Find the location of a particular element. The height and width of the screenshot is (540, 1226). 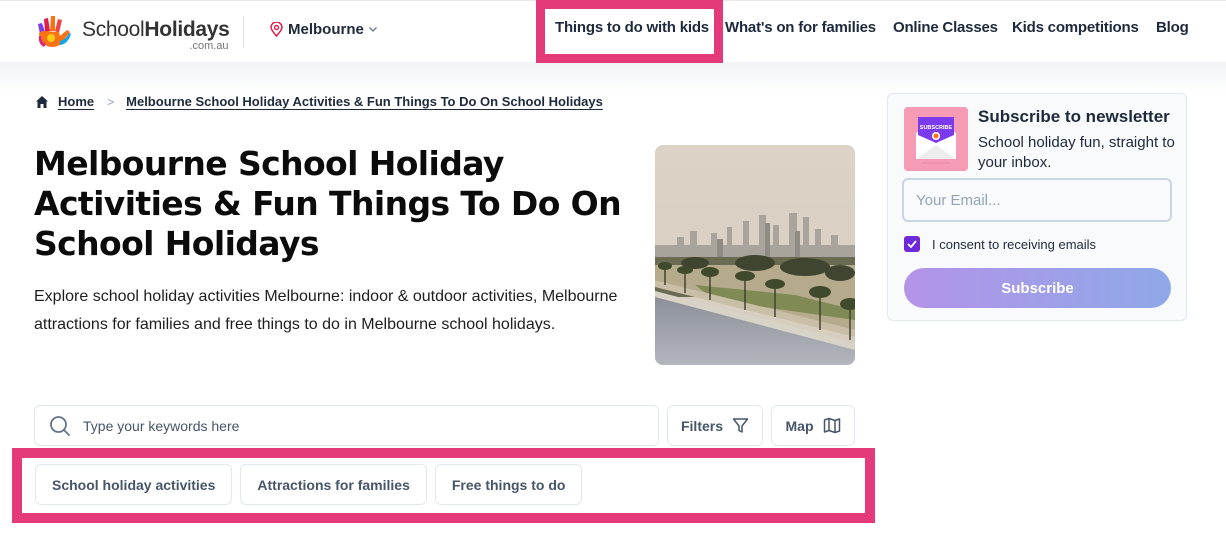

map-button: Map is located at coordinates (813, 425).